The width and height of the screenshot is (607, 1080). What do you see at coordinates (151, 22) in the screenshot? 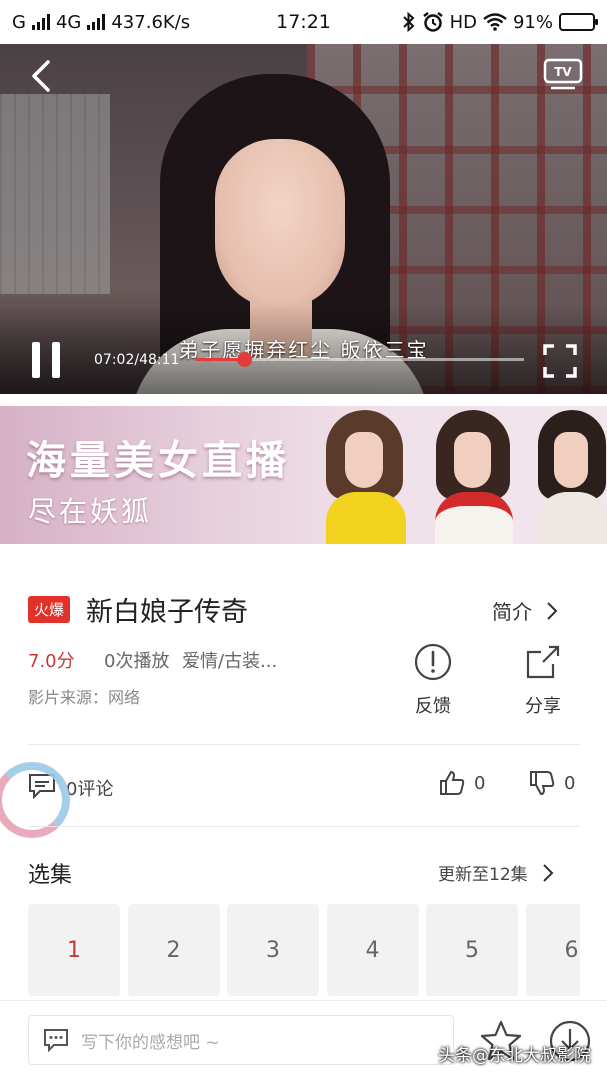
I see `network-speed: 437.6K/s` at bounding box center [151, 22].